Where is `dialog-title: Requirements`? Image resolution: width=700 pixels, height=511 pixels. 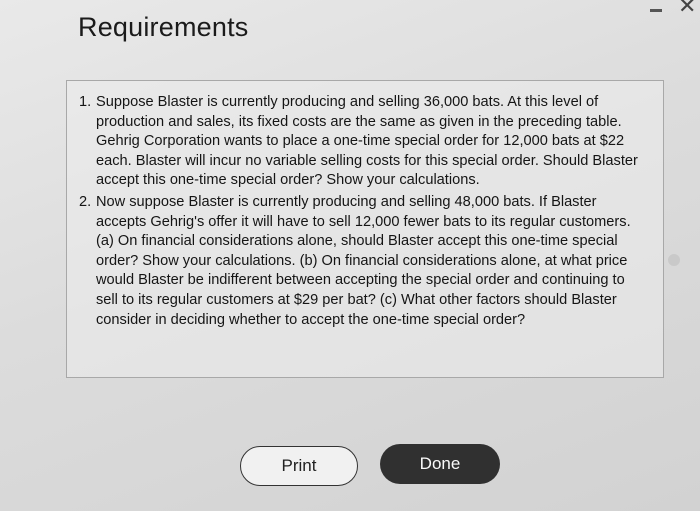 dialog-title: Requirements is located at coordinates (163, 27).